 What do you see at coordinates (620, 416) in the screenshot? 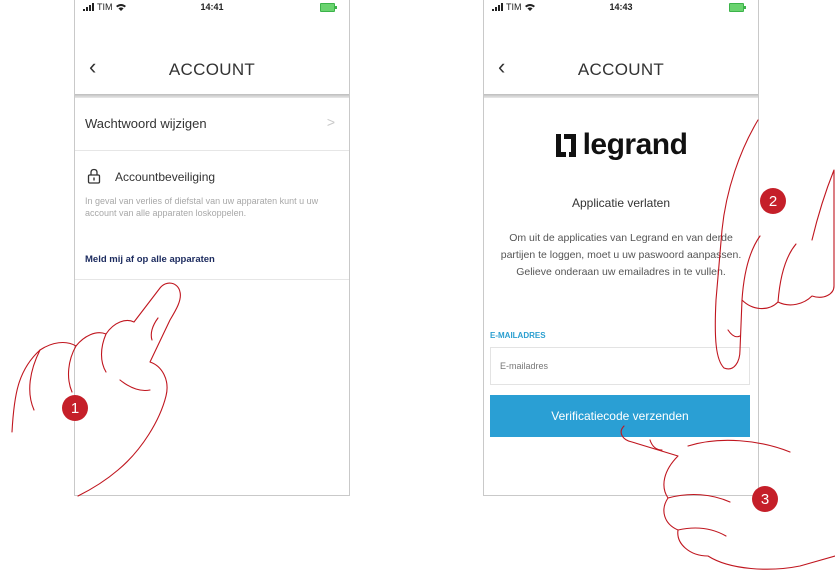
I see `send-verification-code-button: Verificatiecode verzenden` at bounding box center [620, 416].